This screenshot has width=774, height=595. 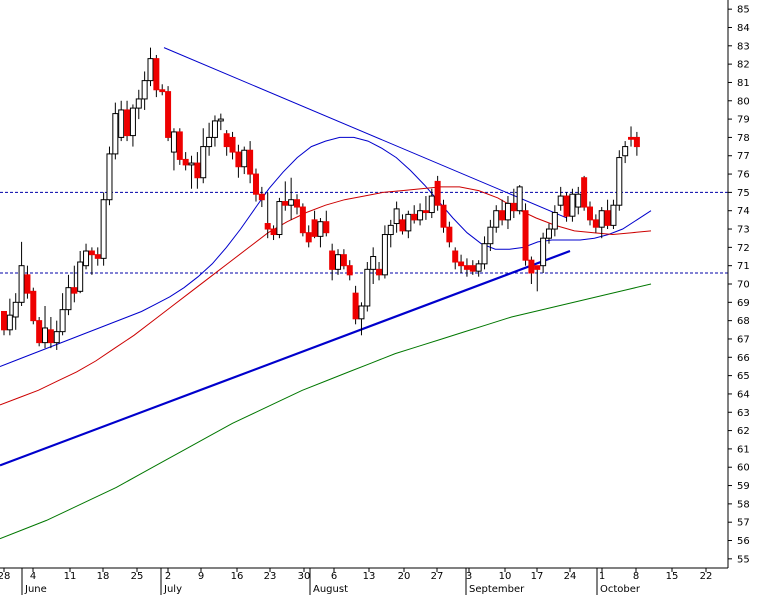 I want to click on y-tick-label: 77, so click(x=743, y=156).